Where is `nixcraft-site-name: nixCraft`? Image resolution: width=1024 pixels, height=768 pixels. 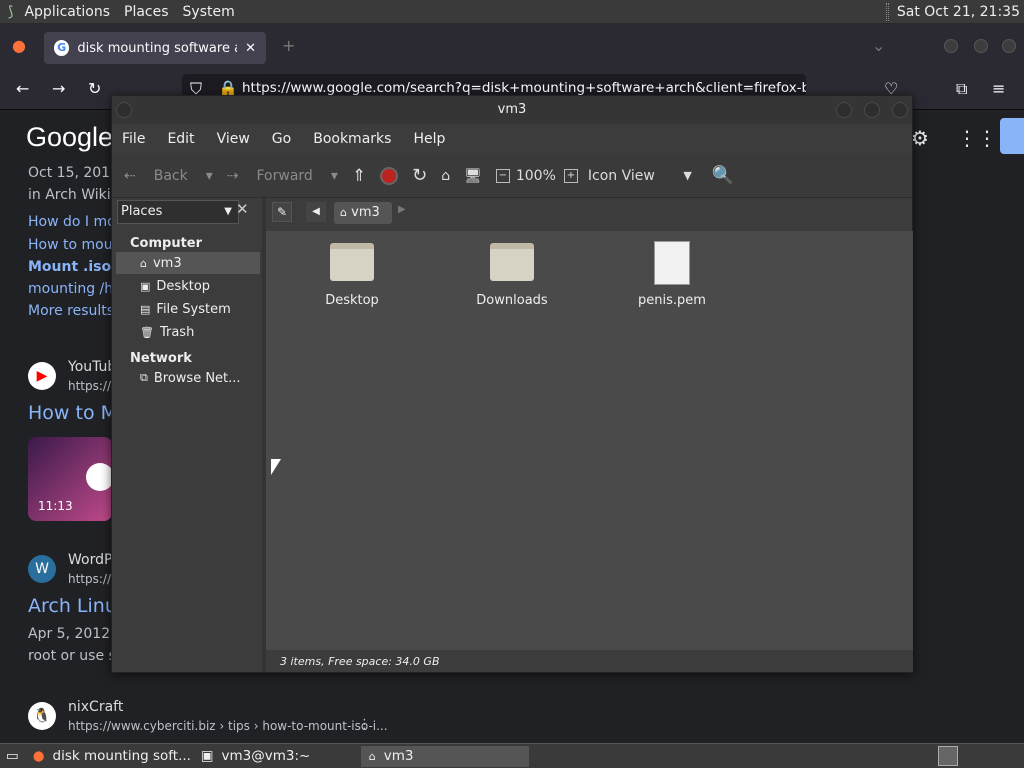 nixcraft-site-name: nixCraft is located at coordinates (95, 707).